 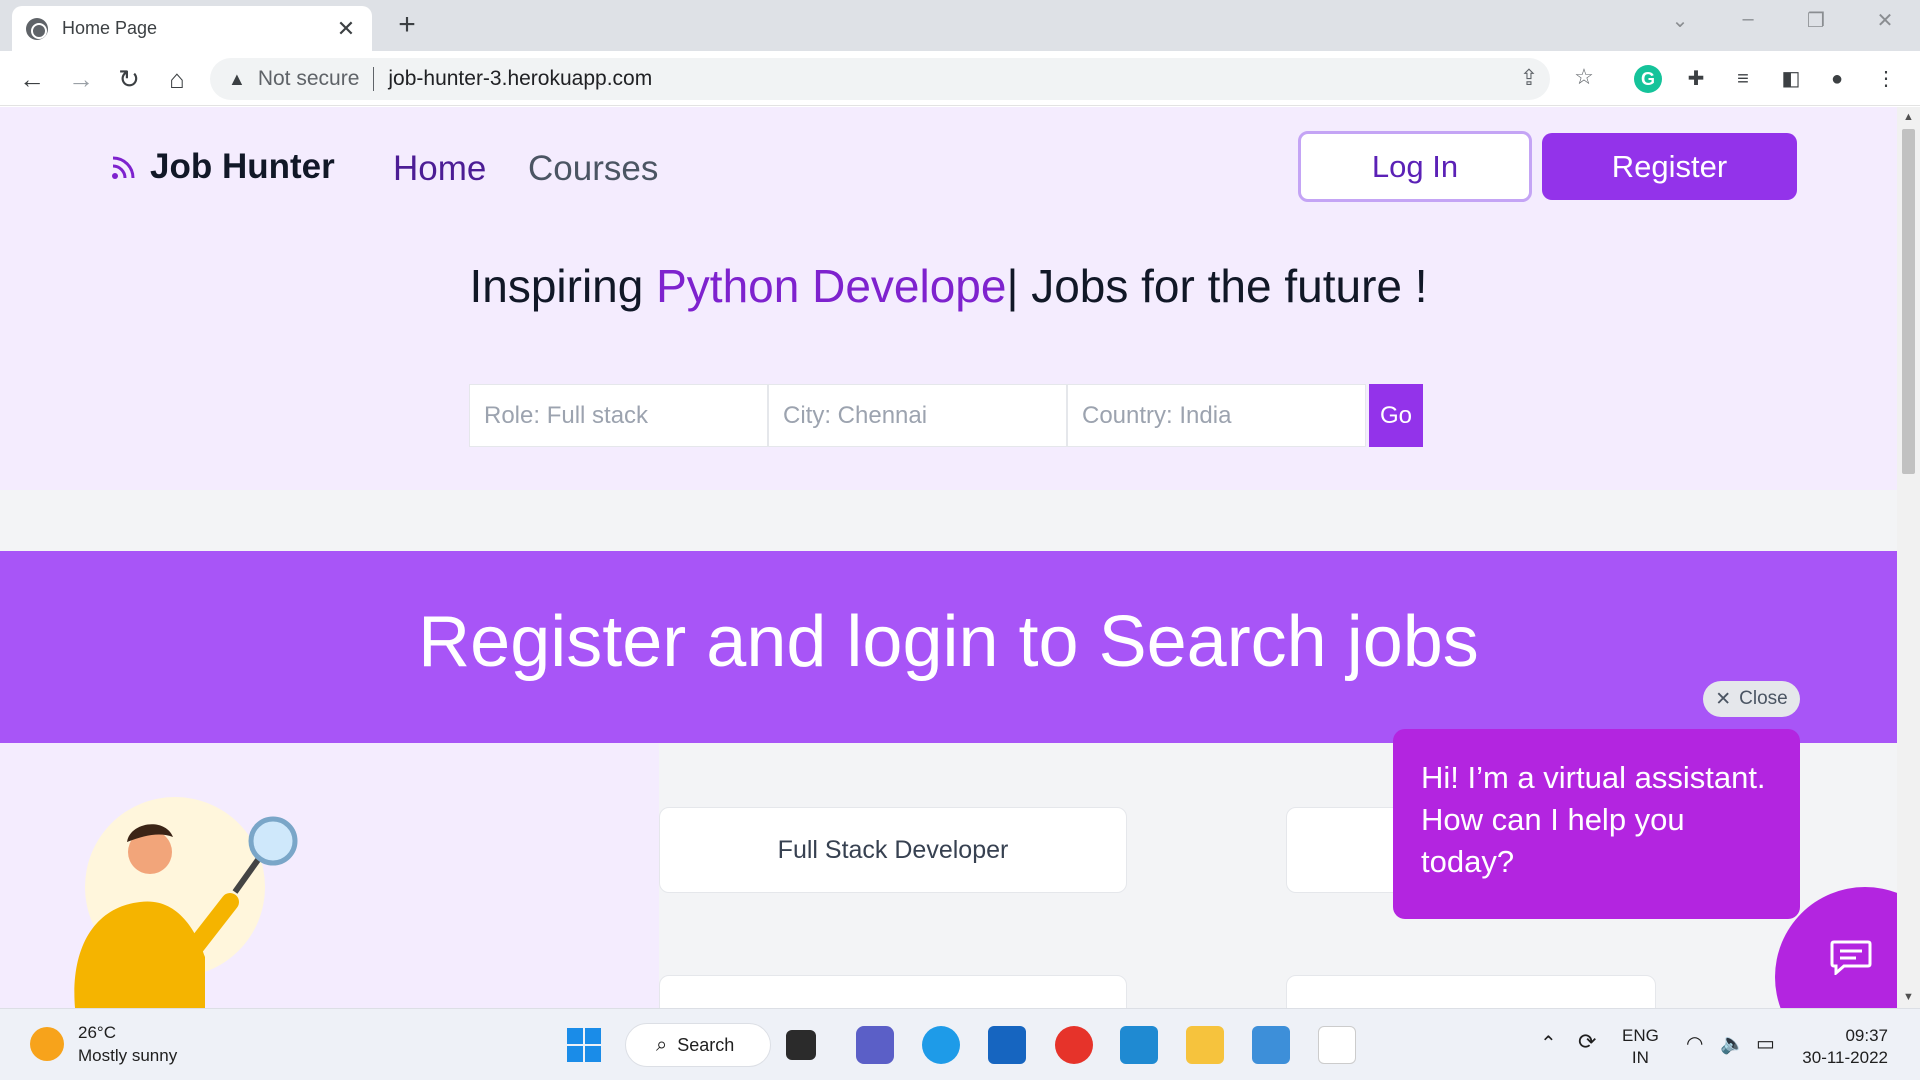 I want to click on chat-icon, so click(x=1851, y=957).